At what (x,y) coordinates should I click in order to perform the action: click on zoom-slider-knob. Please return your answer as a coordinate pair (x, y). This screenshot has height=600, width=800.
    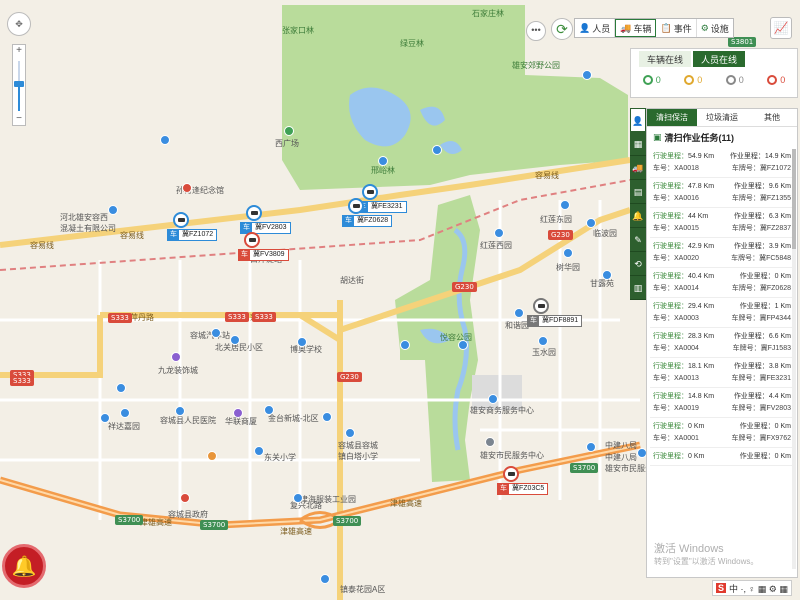
    Looking at the image, I should click on (19, 84).